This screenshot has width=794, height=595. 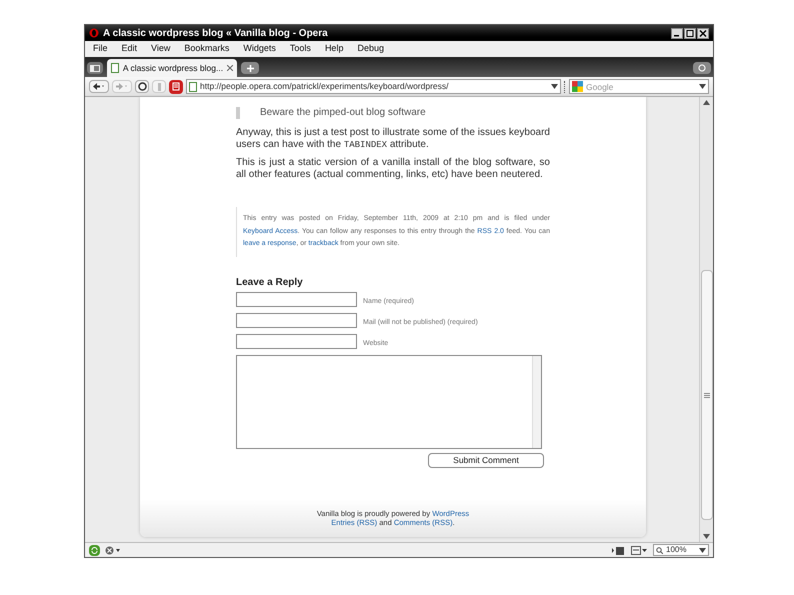 What do you see at coordinates (334, 49) in the screenshot?
I see `menu-item: Help` at bounding box center [334, 49].